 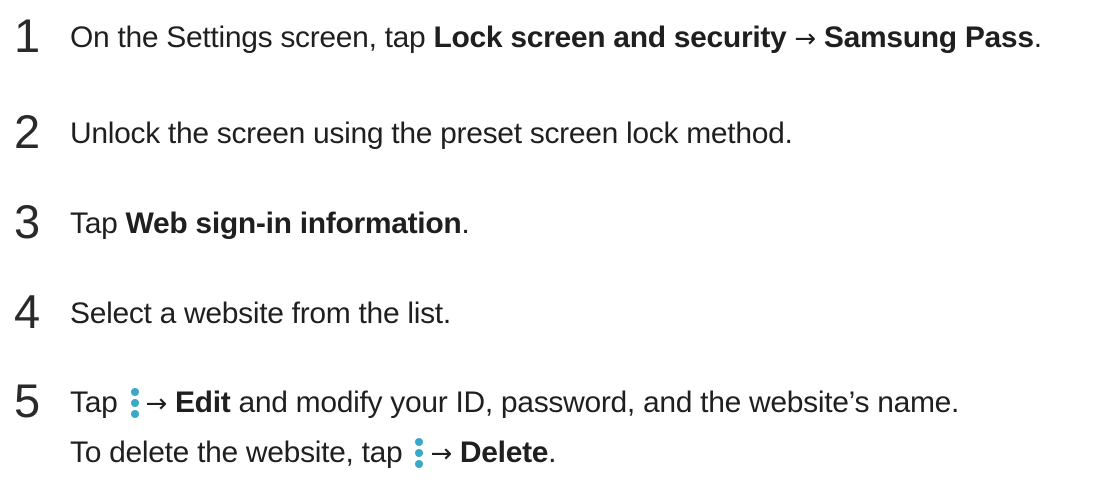 I want to click on step-number: 4, so click(x=27, y=311).